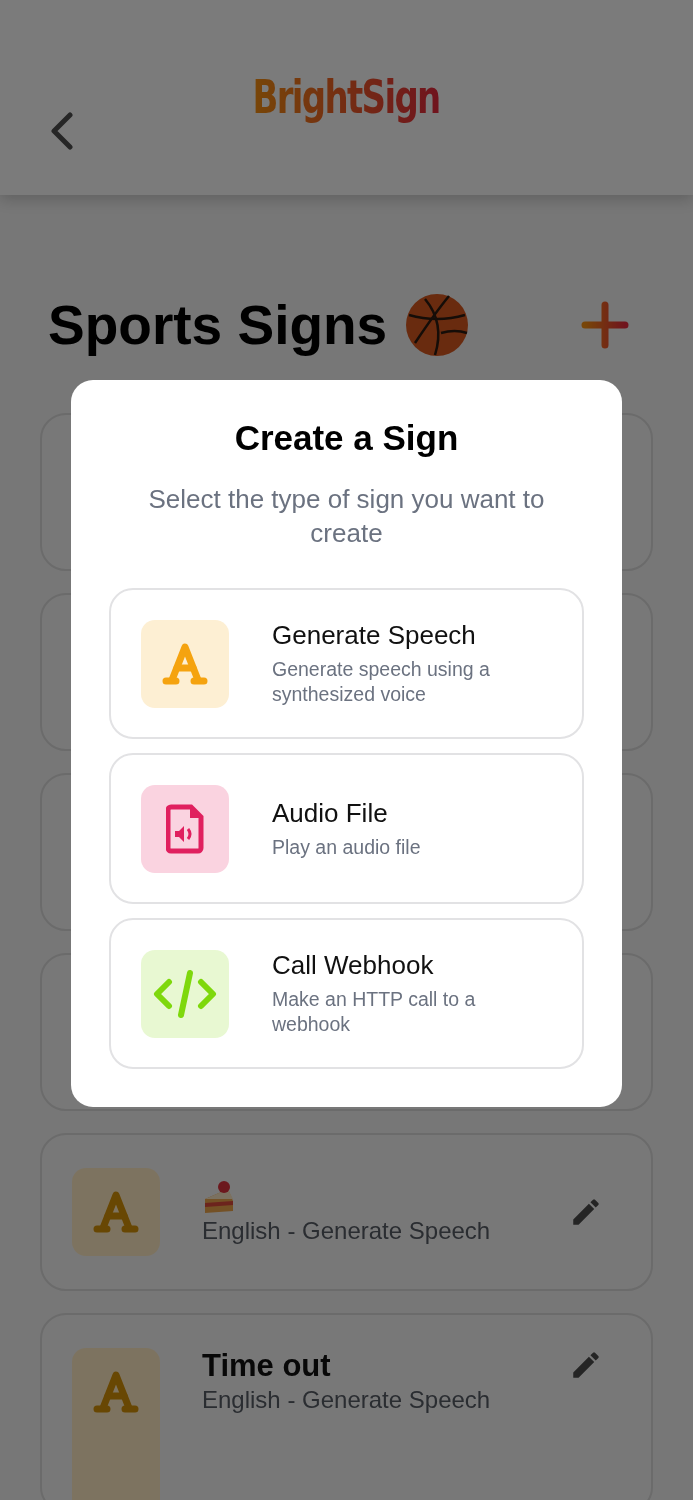 Image resolution: width=693 pixels, height=1500 pixels. Describe the element at coordinates (185, 993) in the screenshot. I see `code-icon` at that location.